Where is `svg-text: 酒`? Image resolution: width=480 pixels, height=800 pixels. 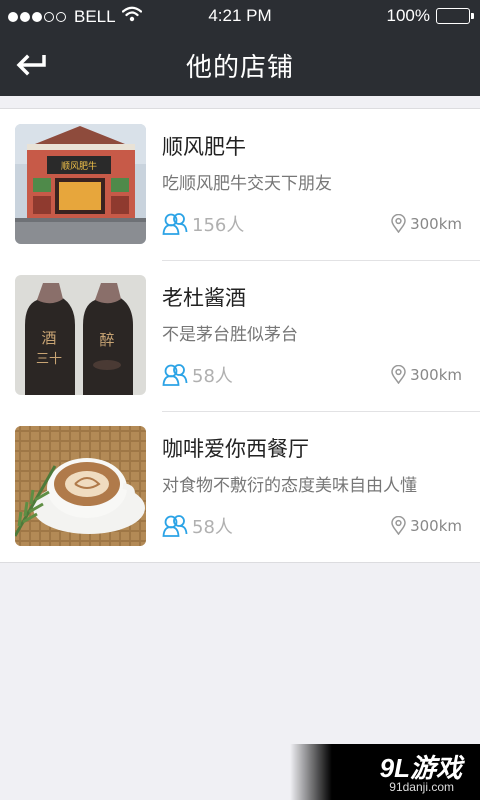 svg-text: 酒 is located at coordinates (48, 338).